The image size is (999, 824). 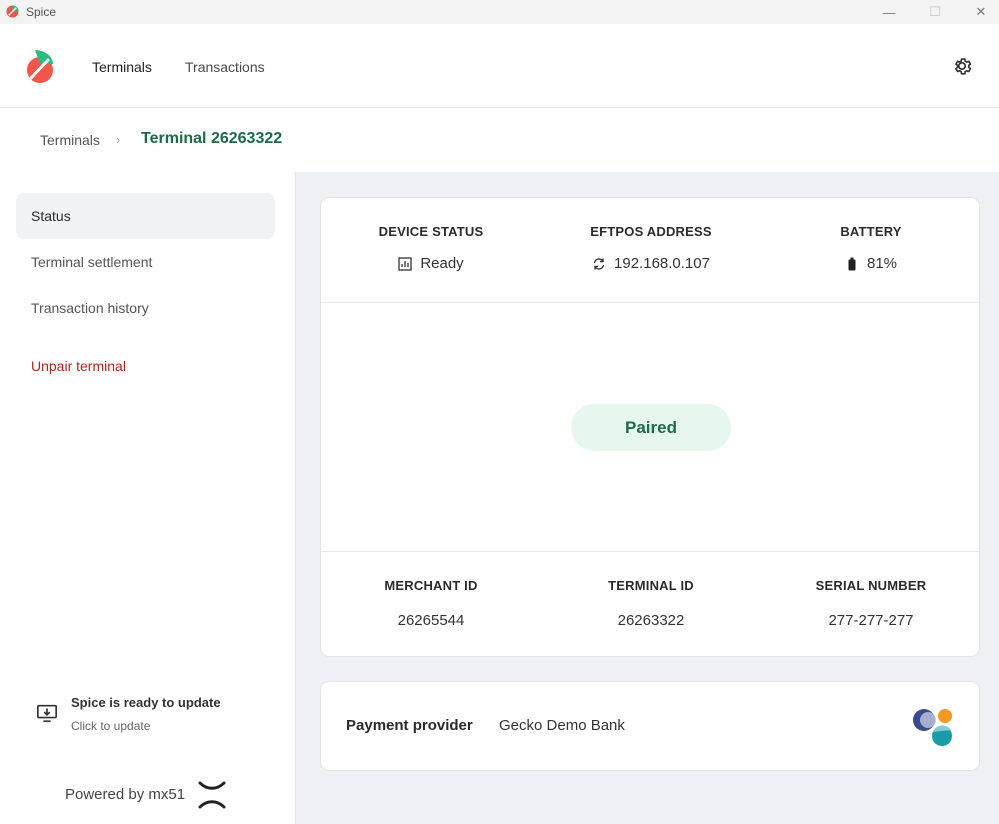 What do you see at coordinates (852, 263) in the screenshot?
I see `battery-icon` at bounding box center [852, 263].